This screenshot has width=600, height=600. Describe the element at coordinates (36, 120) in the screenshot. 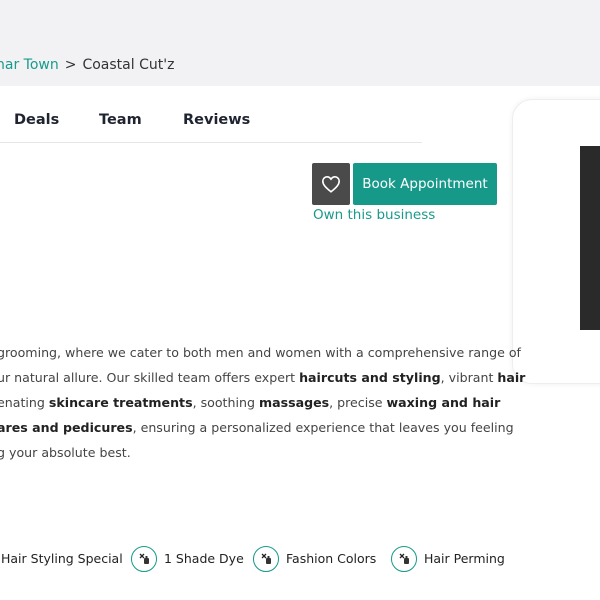

I see `tab-deals: Deals` at that location.